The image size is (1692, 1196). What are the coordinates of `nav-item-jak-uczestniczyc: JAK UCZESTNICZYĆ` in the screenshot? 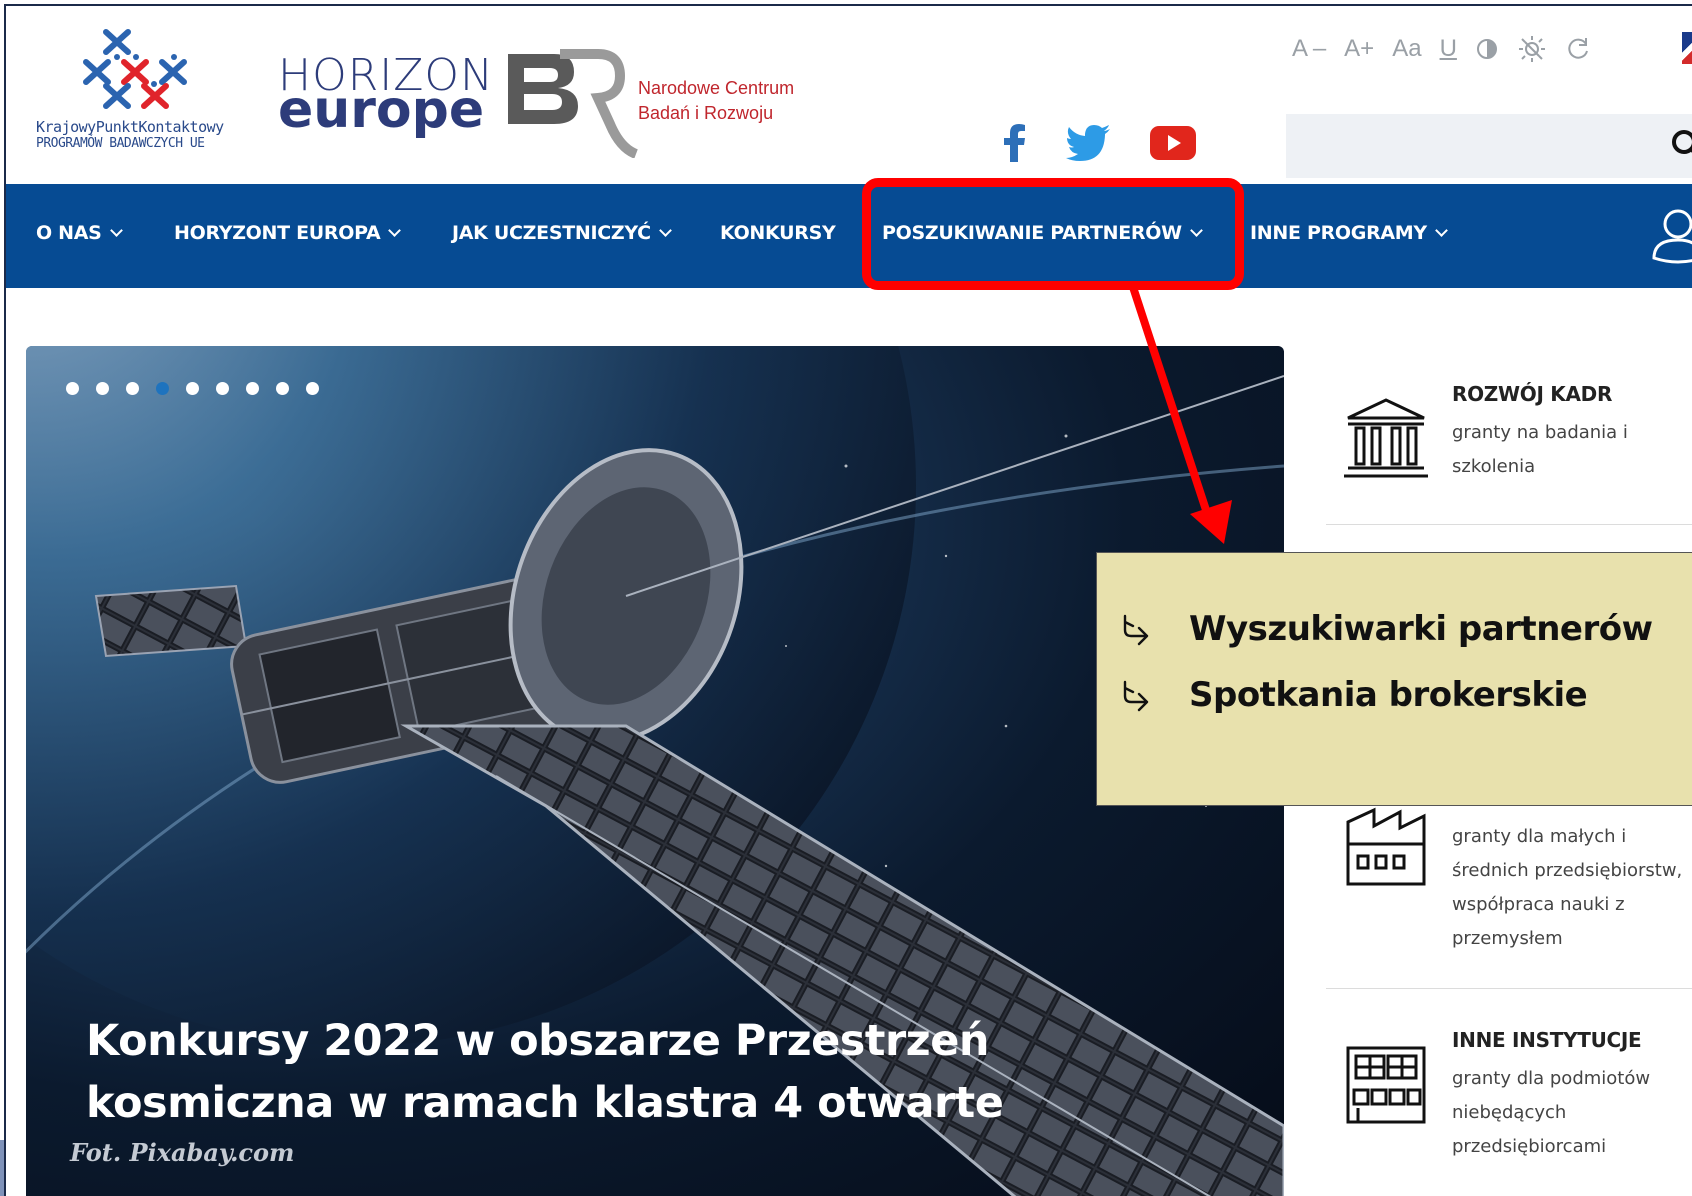 It's located at (562, 233).